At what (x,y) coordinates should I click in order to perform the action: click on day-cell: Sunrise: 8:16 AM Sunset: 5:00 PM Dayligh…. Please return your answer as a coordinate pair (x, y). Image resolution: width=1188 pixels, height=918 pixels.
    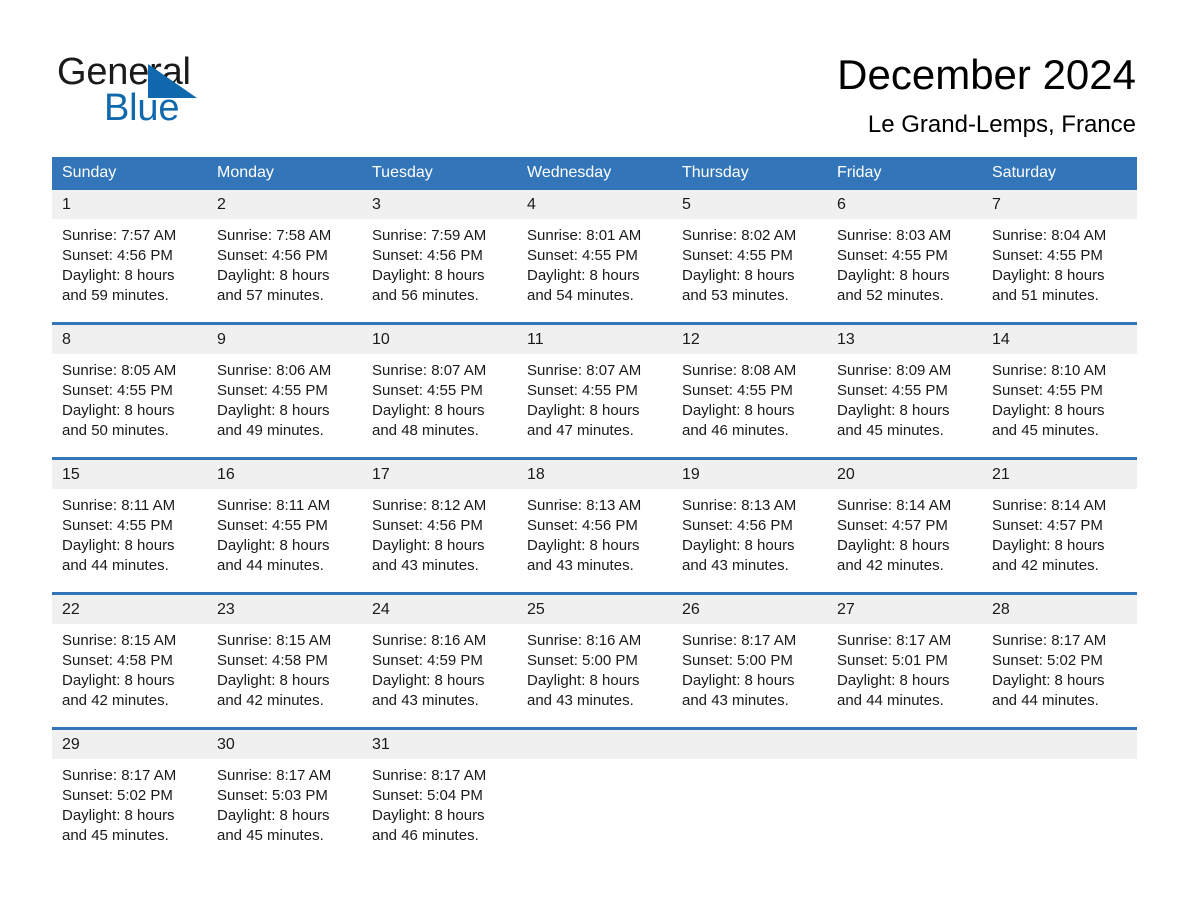
    Looking at the image, I should click on (594, 676).